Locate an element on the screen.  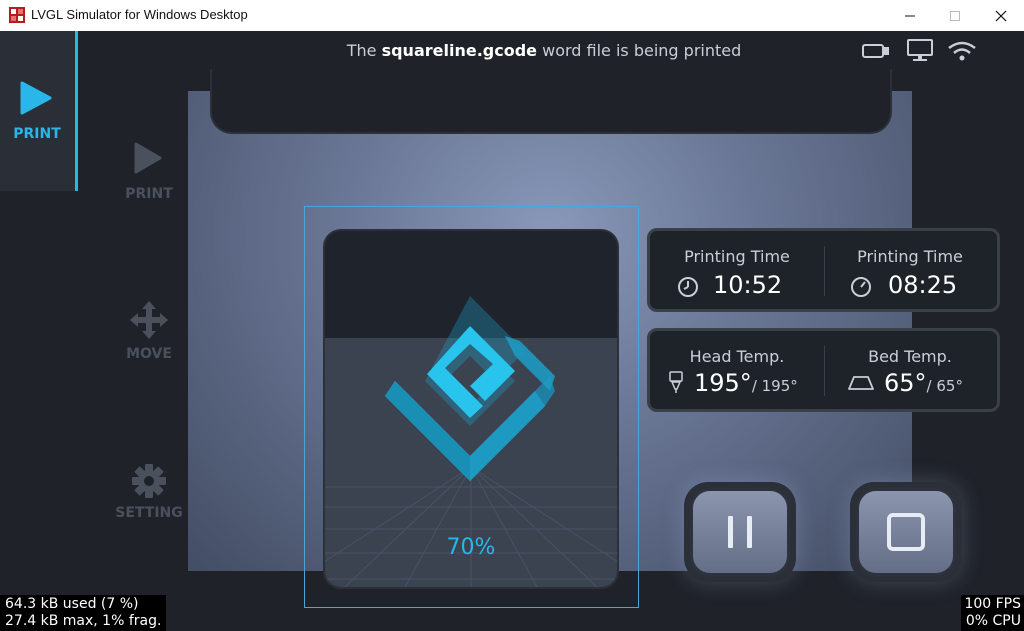
memory-max-text: 27.4 kB max, 1% frag. is located at coordinates (83, 621).